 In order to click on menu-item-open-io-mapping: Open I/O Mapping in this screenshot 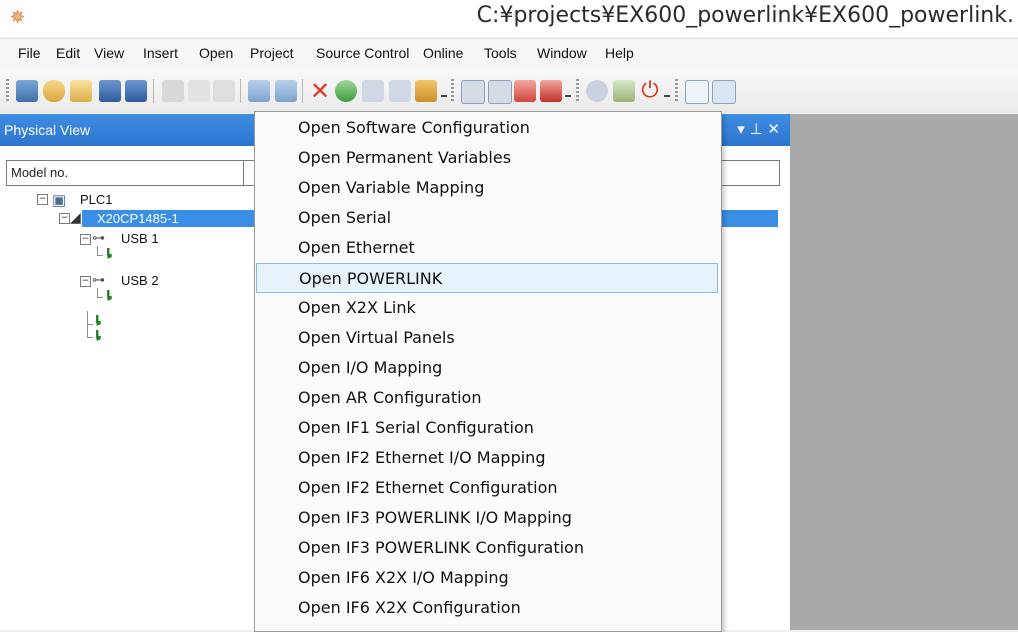, I will do `click(487, 368)`.